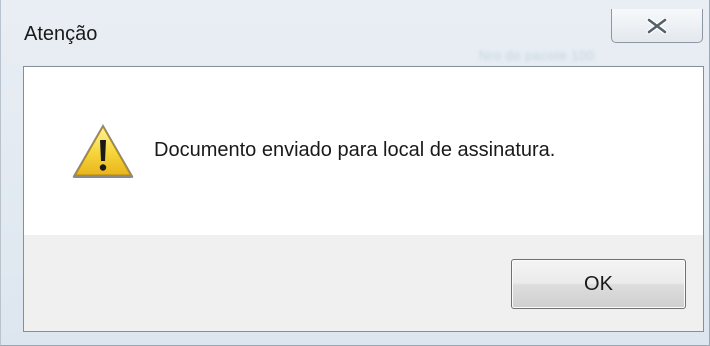 The image size is (710, 346). Describe the element at coordinates (598, 284) in the screenshot. I see `ok-button: OK` at that location.